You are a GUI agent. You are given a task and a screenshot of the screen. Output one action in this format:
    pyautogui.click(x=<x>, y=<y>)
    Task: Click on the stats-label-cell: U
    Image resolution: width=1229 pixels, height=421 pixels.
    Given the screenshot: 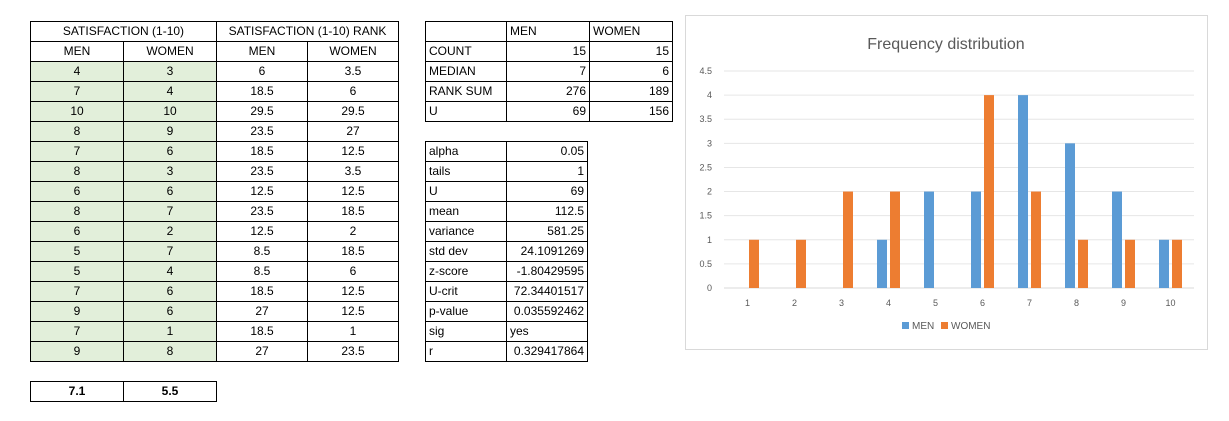 What is the action you would take?
    pyautogui.click(x=466, y=191)
    